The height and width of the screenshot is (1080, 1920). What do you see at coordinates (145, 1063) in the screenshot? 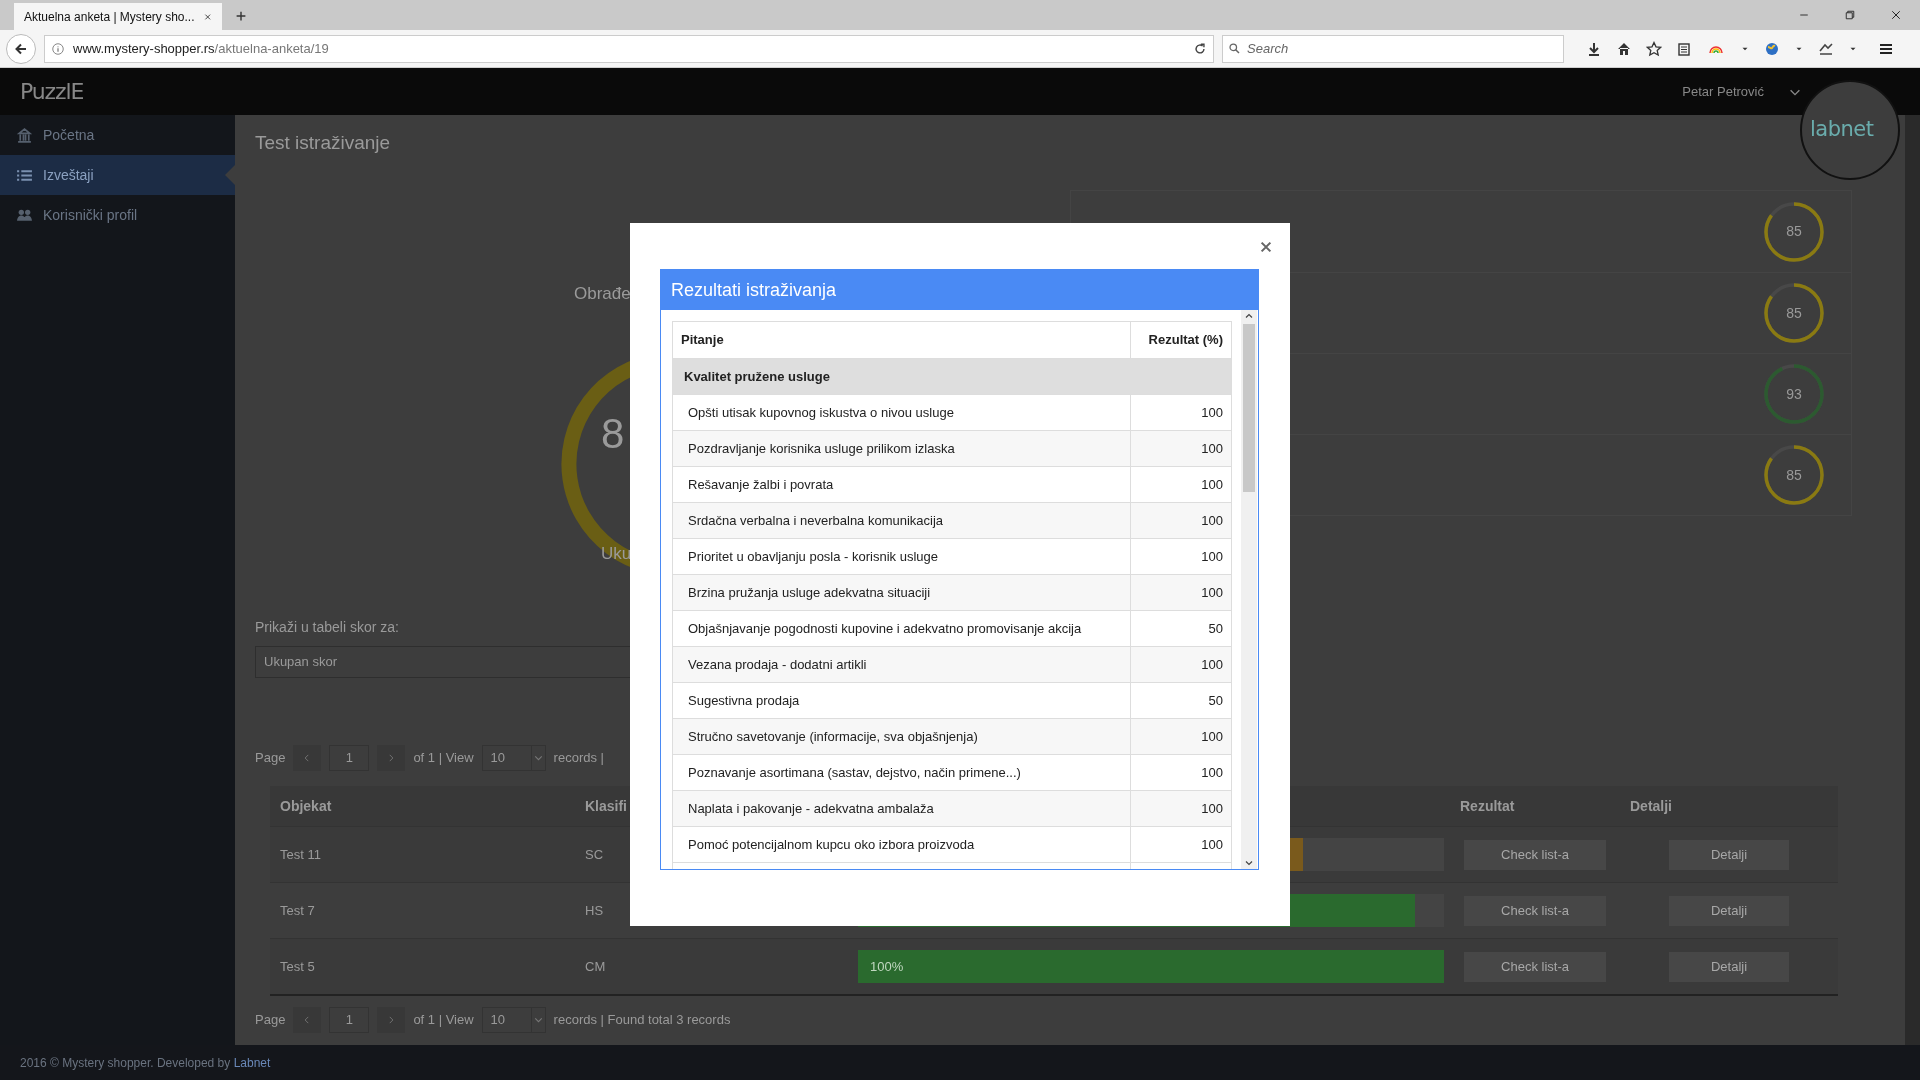
I see `footer-text: 2016 © Mystery shopper. Developed by Labnet` at bounding box center [145, 1063].